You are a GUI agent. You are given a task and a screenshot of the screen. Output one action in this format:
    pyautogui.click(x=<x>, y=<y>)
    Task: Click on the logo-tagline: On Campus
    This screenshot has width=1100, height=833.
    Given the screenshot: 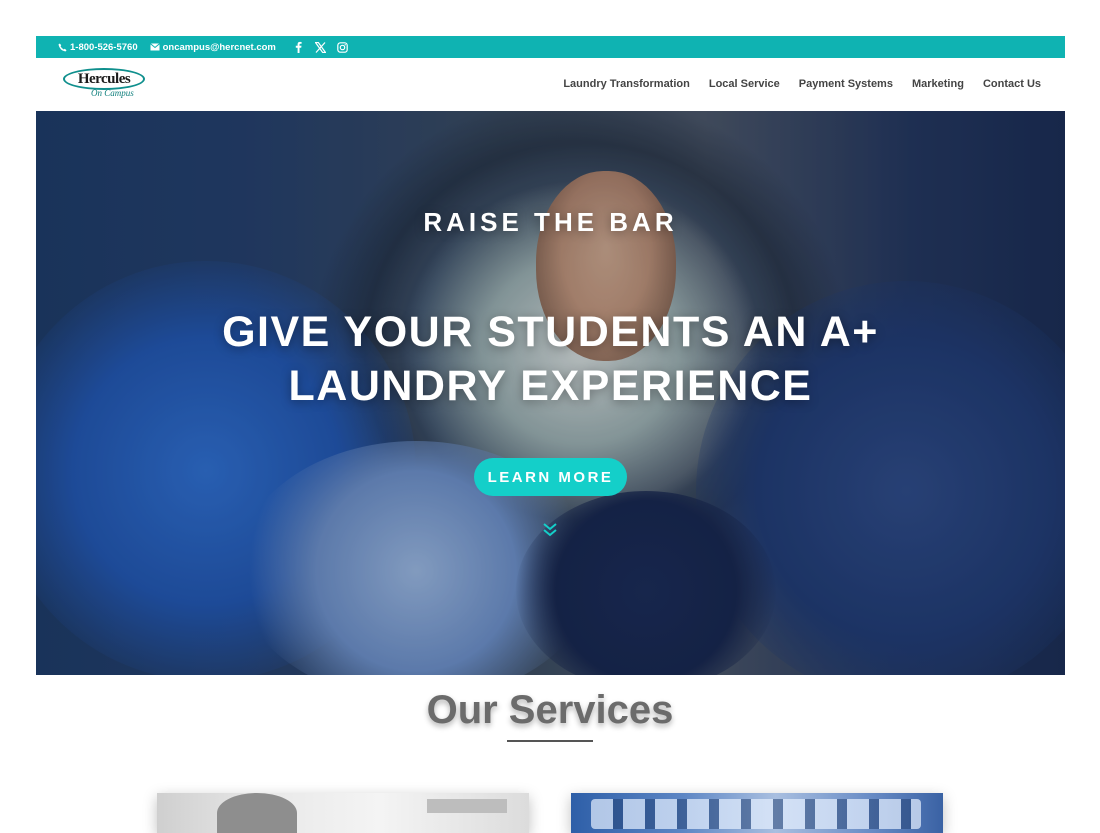 What is the action you would take?
    pyautogui.click(x=112, y=93)
    